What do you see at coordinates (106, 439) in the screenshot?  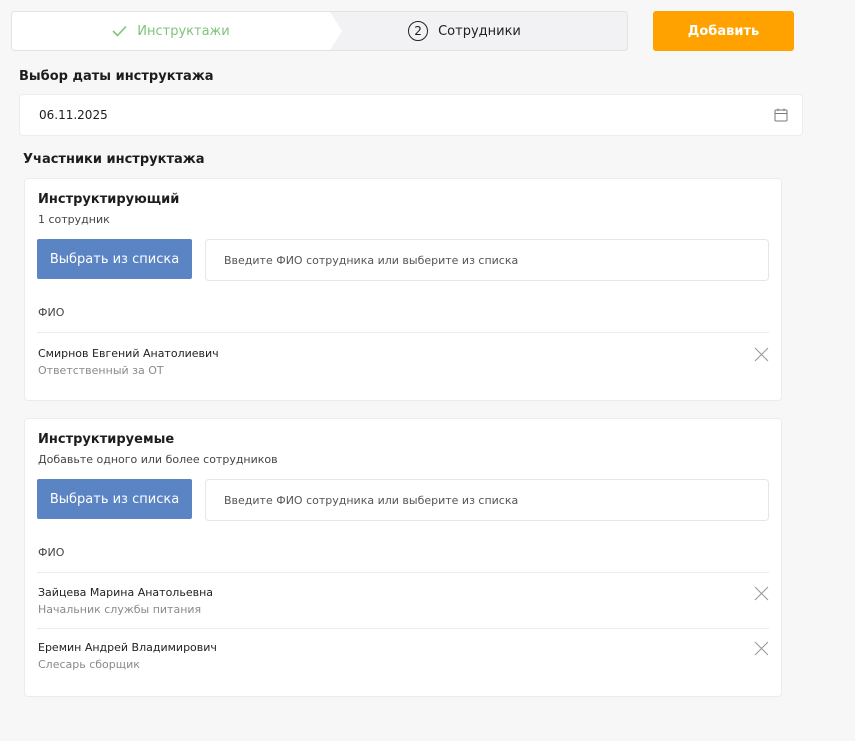 I see `trainees-title: Инструктируемые` at bounding box center [106, 439].